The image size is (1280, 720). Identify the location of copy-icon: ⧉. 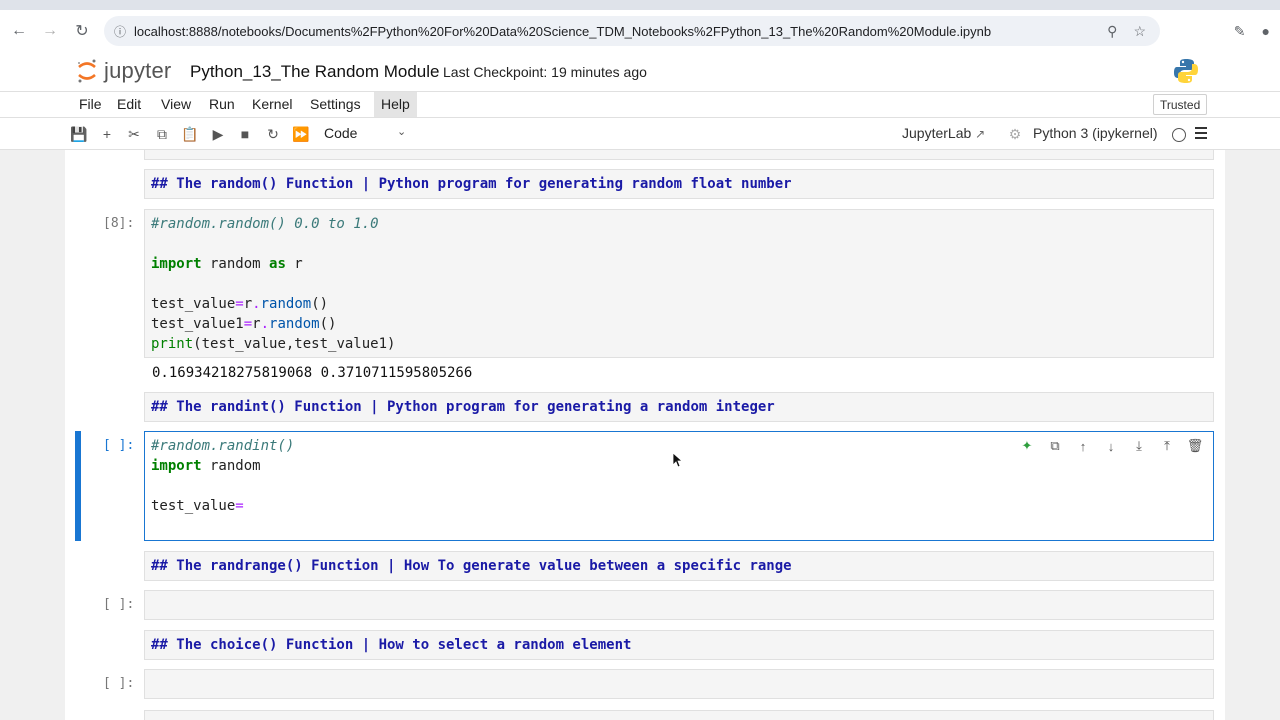
(162, 134).